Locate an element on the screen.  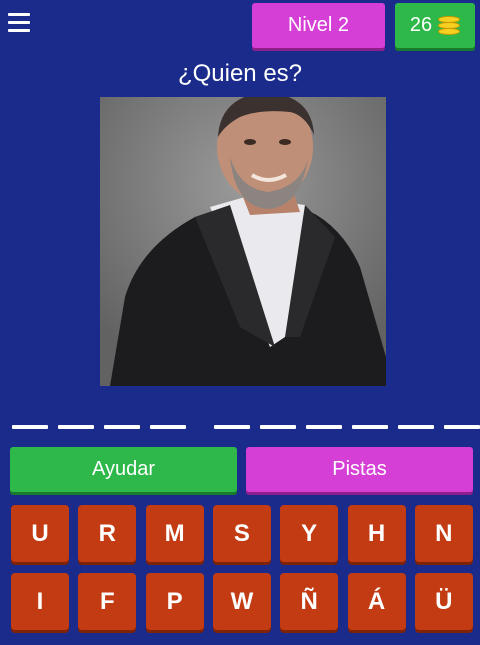
coins-count: 26 is located at coordinates (421, 25).